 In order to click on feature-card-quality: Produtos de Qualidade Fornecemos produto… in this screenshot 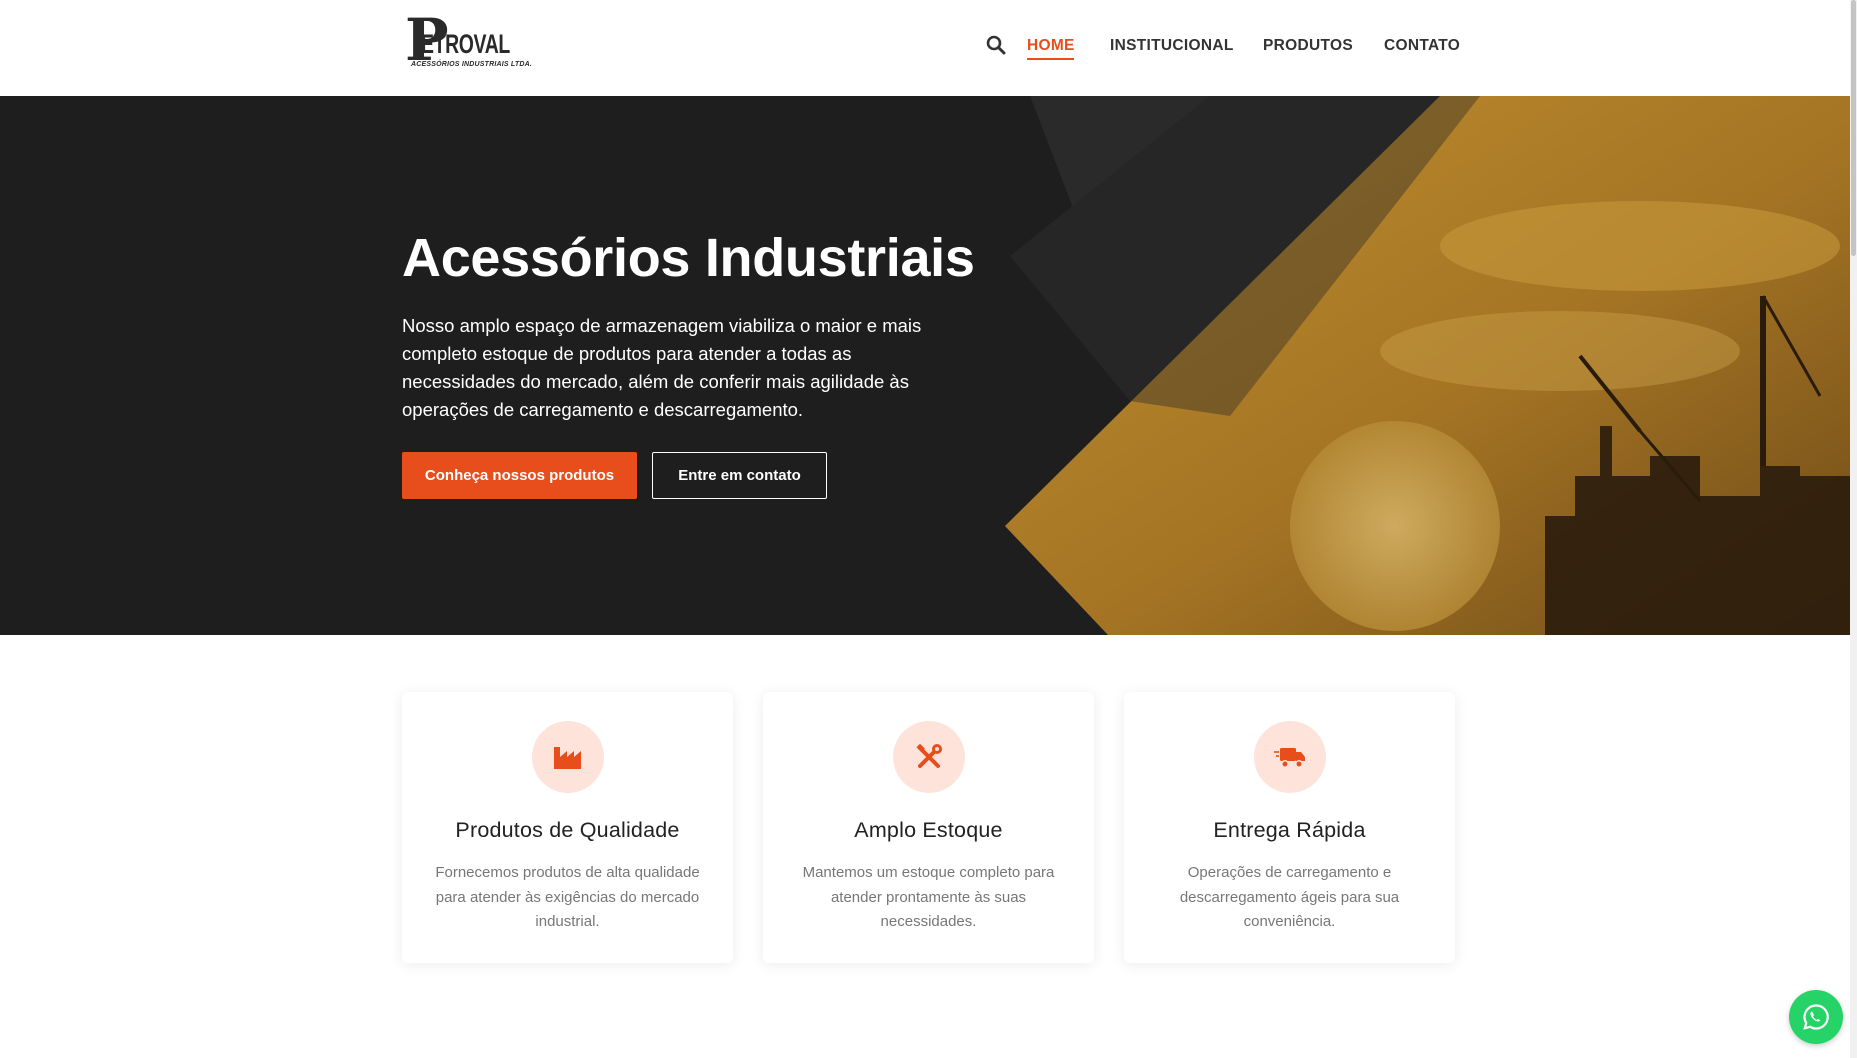, I will do `click(567, 827)`.